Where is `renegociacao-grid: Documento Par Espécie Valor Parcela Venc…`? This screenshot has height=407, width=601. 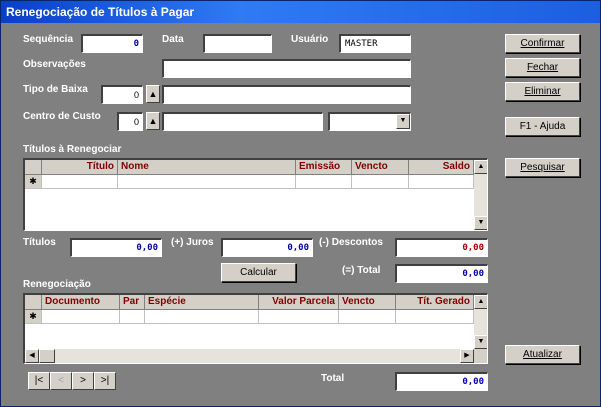
renegociacao-grid: Documento Par Espécie Valor Parcela Venc… is located at coordinates (255, 328).